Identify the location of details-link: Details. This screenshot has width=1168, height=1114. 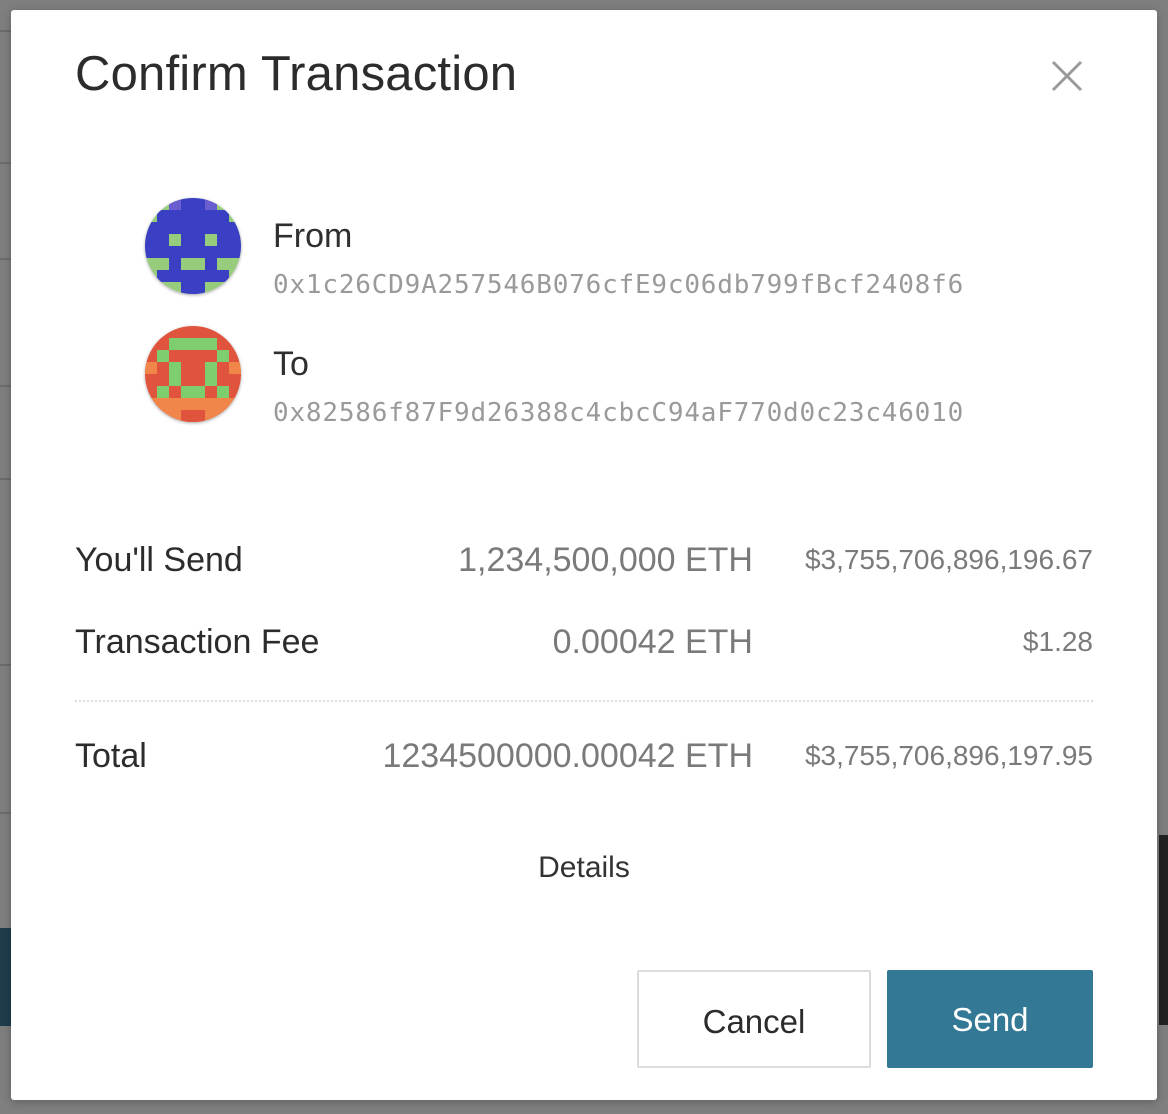
(584, 868).